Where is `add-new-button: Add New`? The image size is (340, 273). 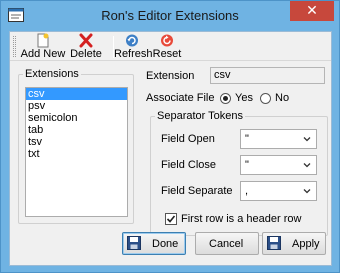 add-new-button: Add New is located at coordinates (43, 46).